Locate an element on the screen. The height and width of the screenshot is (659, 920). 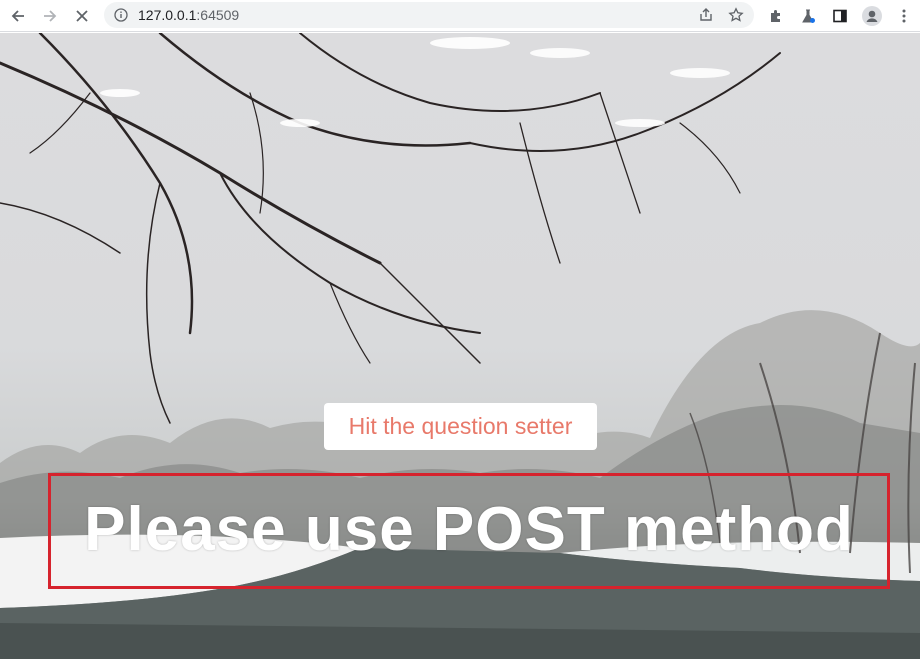
hit-question-setter-button: Hit the question setter is located at coordinates (460, 426).